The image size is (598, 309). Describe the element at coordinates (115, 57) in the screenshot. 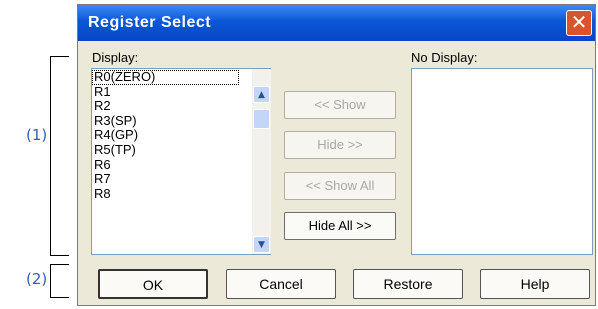

I see `display-label: Display:` at that location.